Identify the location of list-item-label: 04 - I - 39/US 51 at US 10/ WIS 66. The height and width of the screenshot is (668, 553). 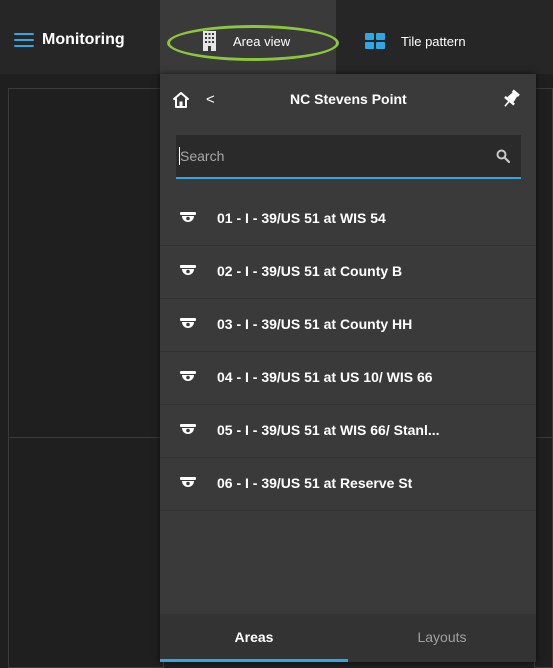
(325, 377).